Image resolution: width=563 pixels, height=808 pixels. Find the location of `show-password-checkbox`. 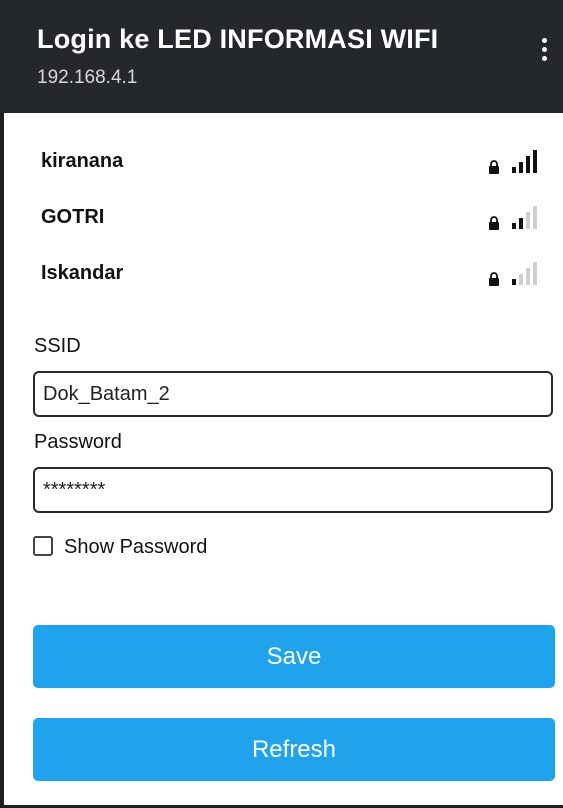

show-password-checkbox is located at coordinates (43, 546).